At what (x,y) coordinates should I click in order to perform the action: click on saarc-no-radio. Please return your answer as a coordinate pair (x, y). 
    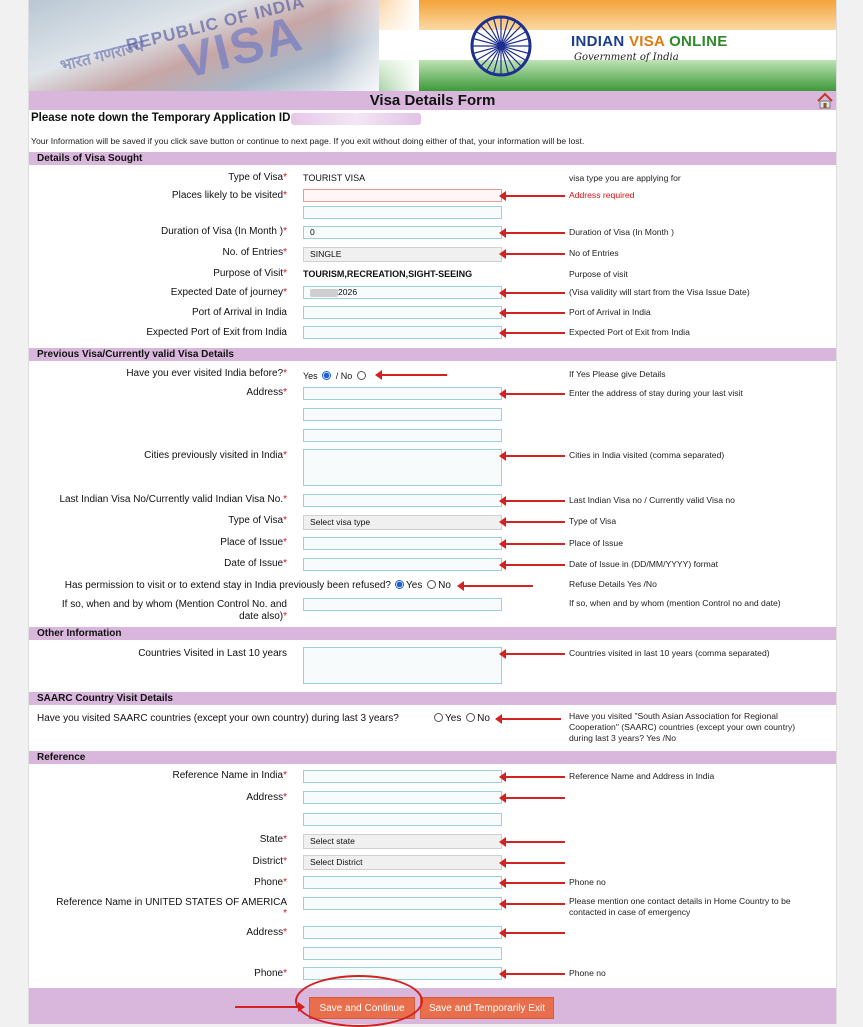
    Looking at the image, I should click on (471, 717).